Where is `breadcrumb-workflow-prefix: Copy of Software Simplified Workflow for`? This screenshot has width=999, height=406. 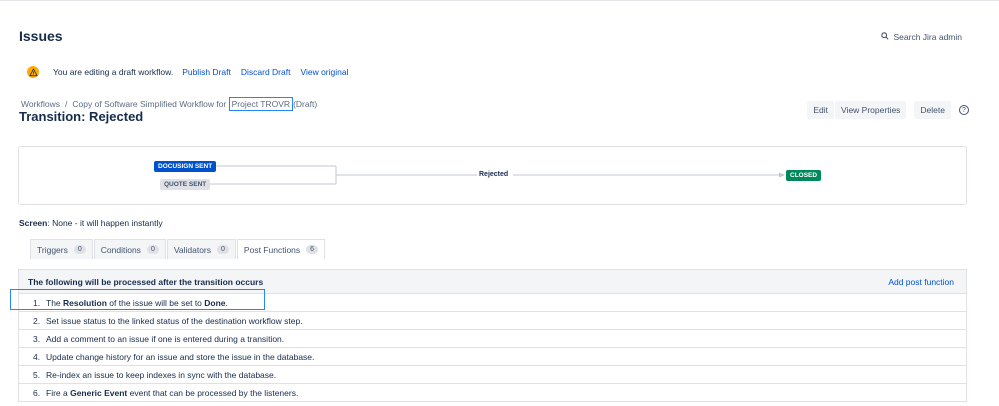
breadcrumb-workflow-prefix: Copy of Software Simplified Workflow for is located at coordinates (149, 104).